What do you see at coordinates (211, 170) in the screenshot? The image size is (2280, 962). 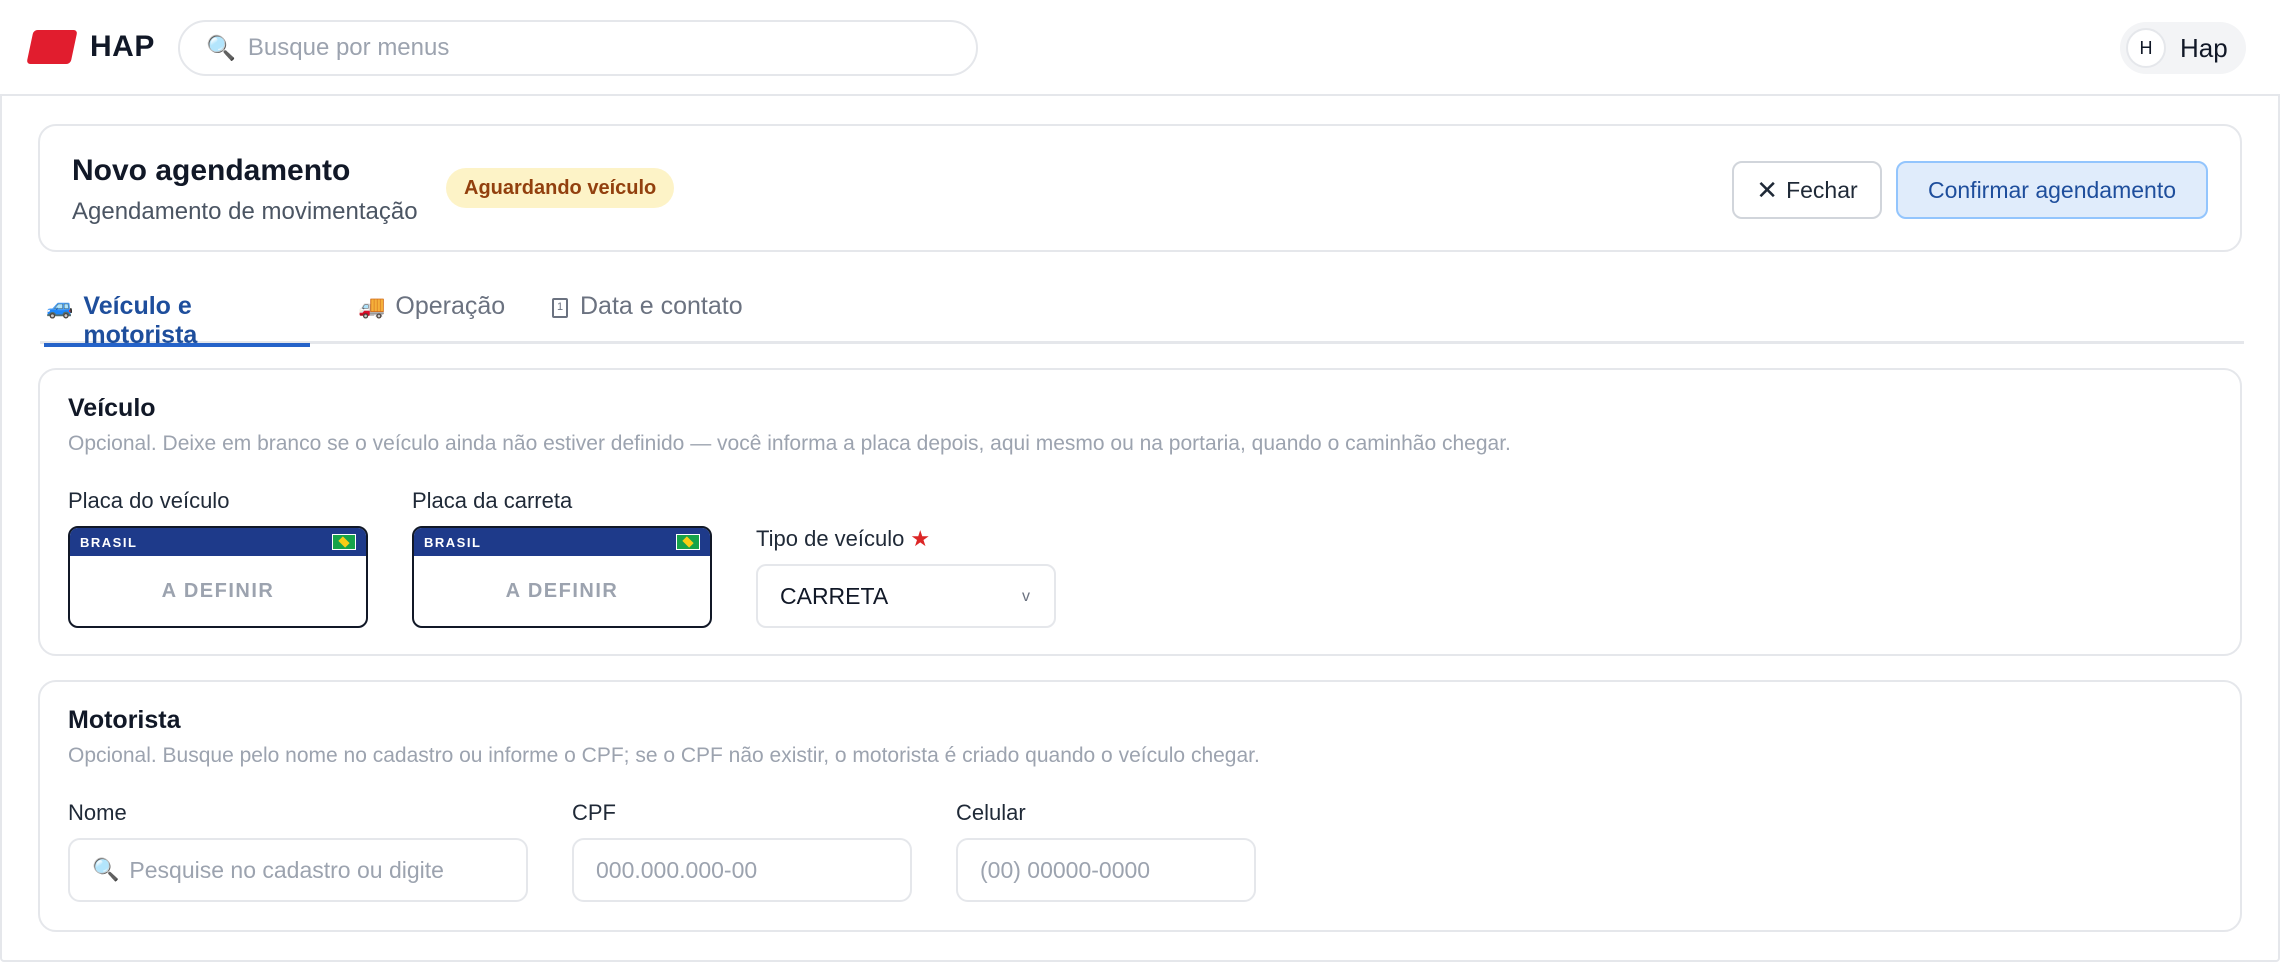 I see `page-title: Novo agendamento` at bounding box center [211, 170].